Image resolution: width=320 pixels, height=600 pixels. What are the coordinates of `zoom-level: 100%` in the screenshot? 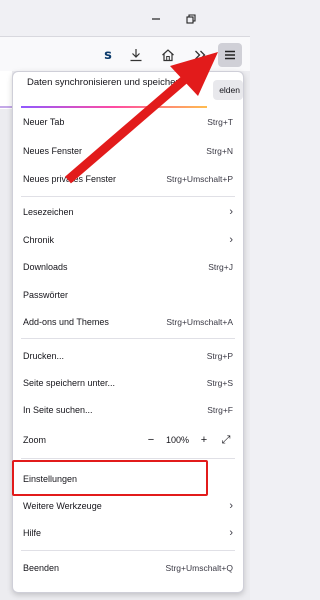 It's located at (177, 440).